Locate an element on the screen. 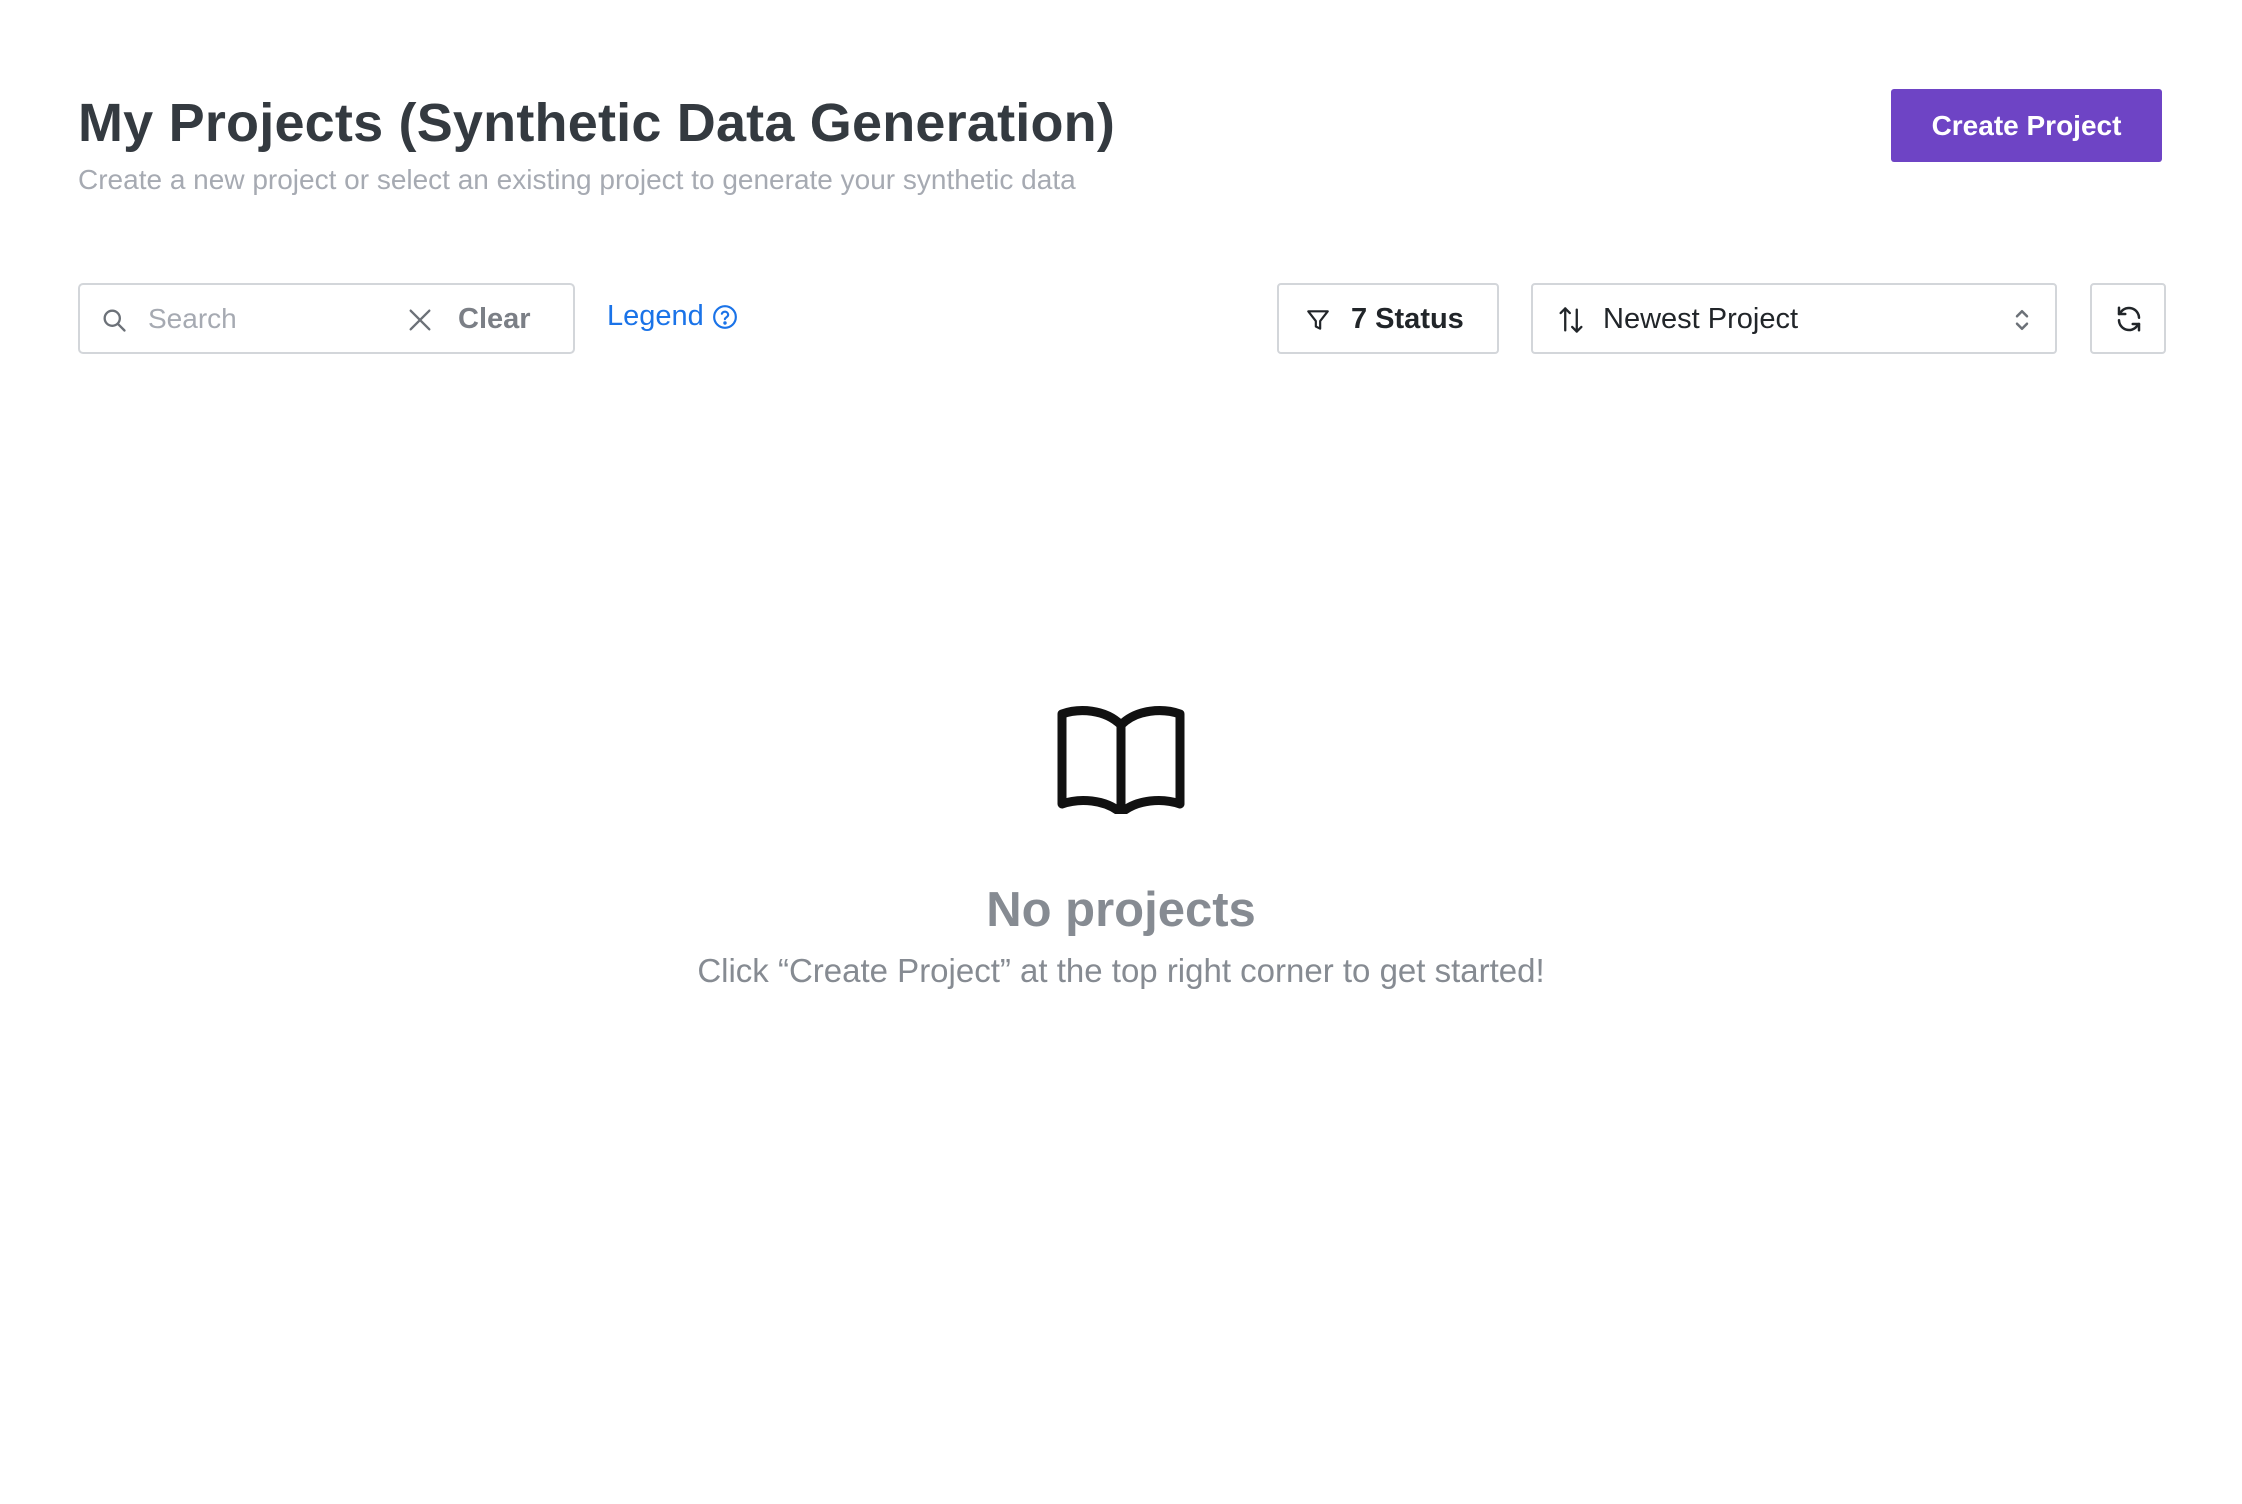 Image resolution: width=2242 pixels, height=1504 pixels. book-open-icon is located at coordinates (1121, 760).